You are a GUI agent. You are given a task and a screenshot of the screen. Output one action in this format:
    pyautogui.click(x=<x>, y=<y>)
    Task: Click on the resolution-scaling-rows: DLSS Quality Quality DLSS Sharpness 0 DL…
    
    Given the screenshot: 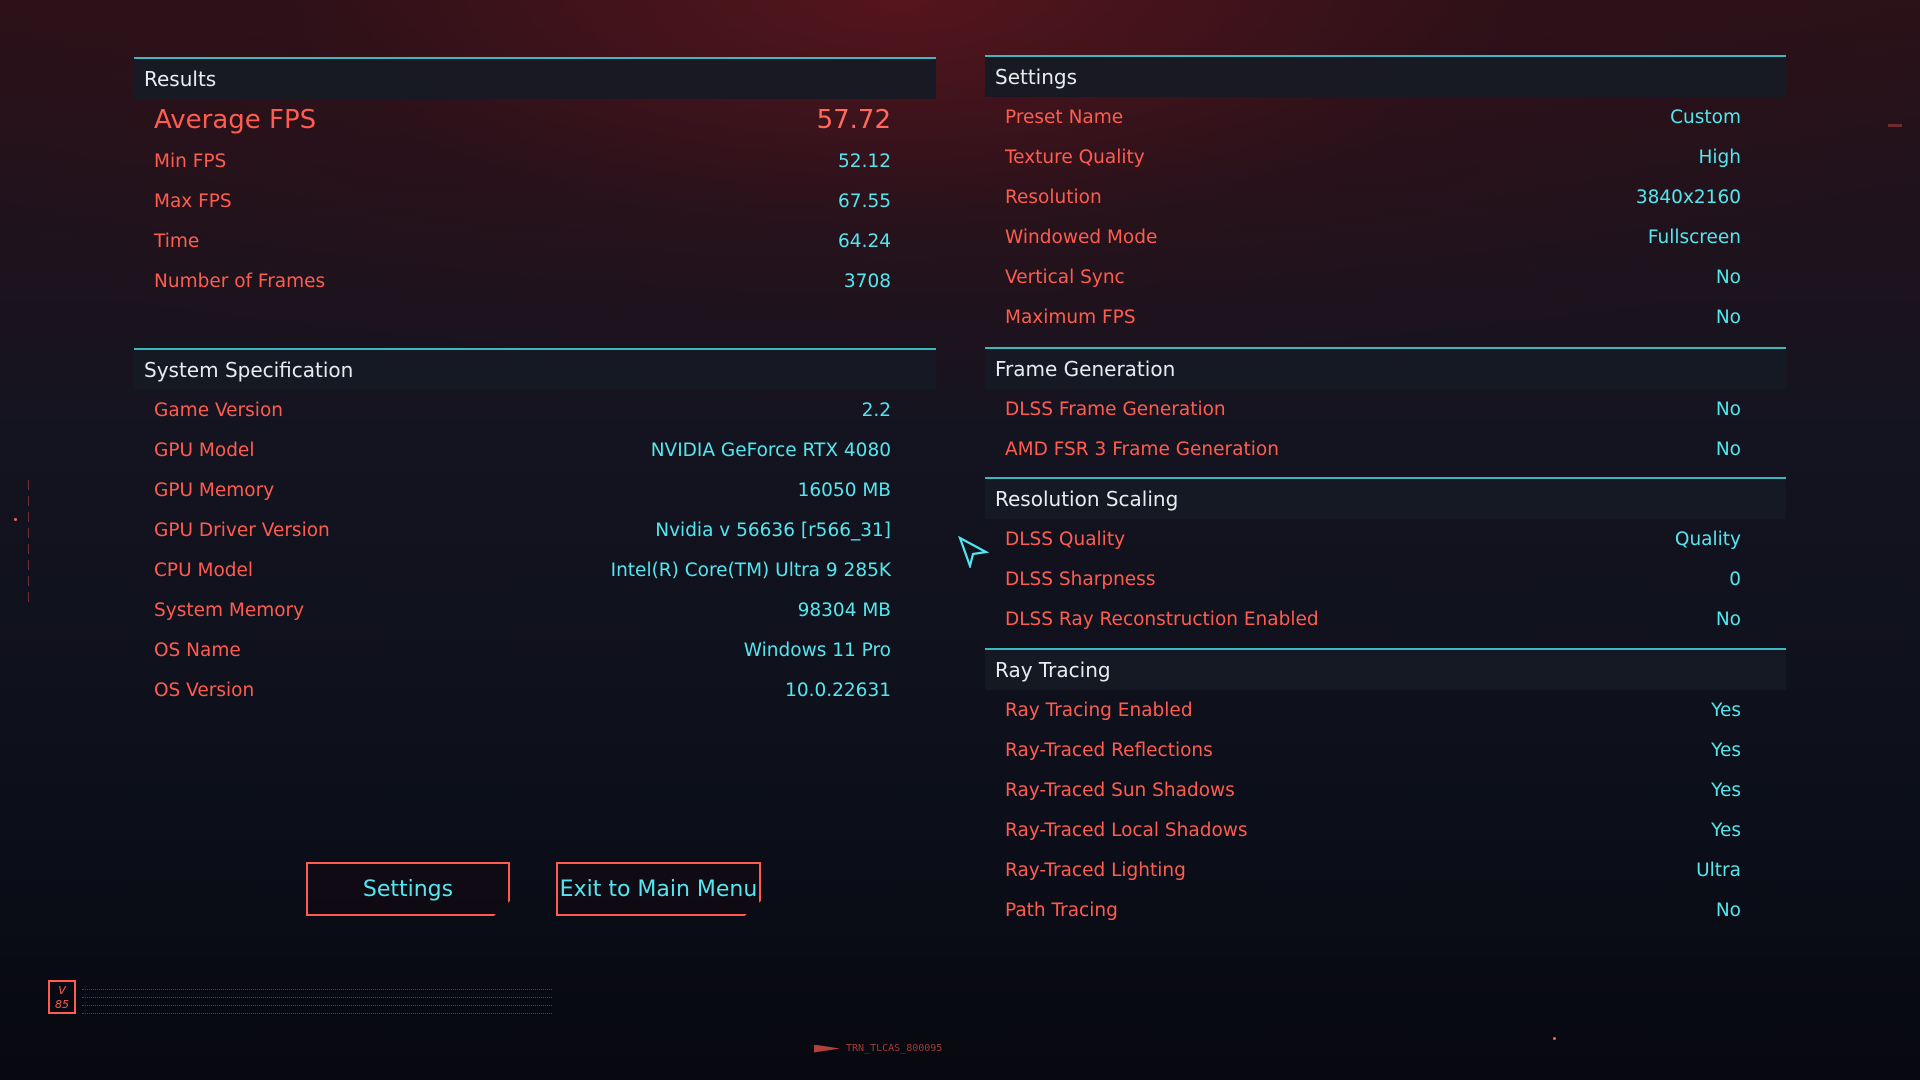 What is the action you would take?
    pyautogui.click(x=1385, y=579)
    